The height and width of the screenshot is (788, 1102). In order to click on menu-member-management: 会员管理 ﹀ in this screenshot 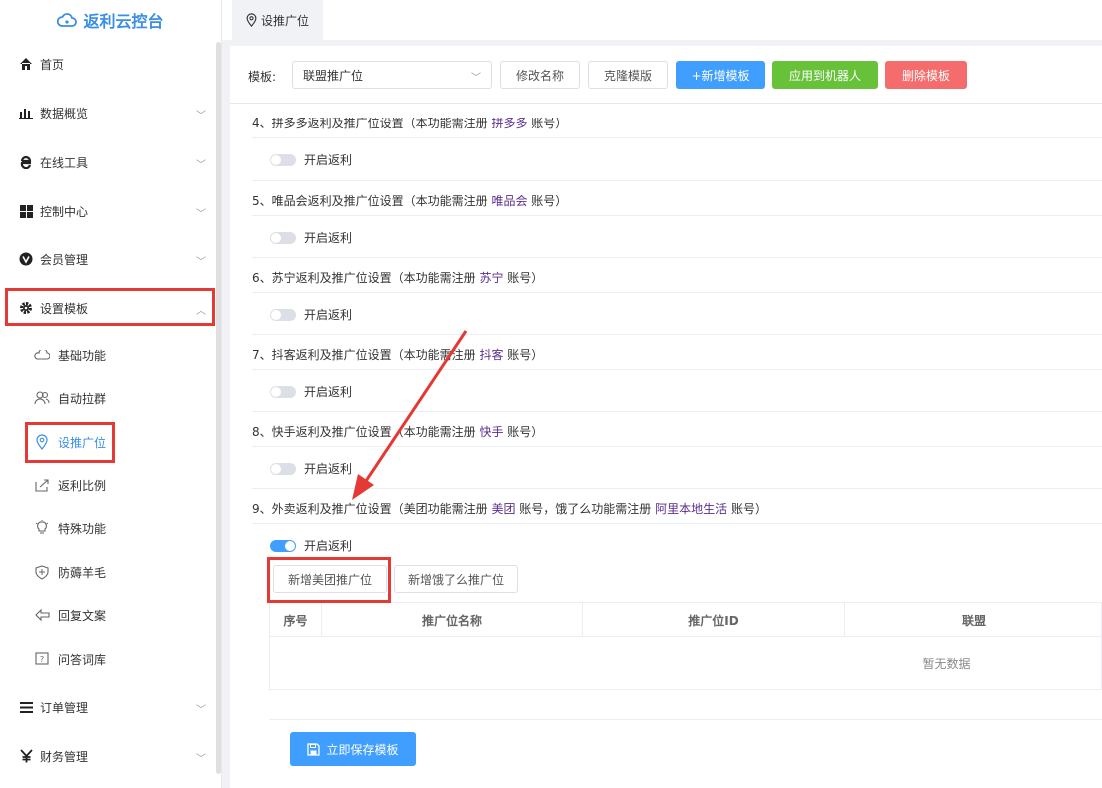, I will do `click(107, 259)`.